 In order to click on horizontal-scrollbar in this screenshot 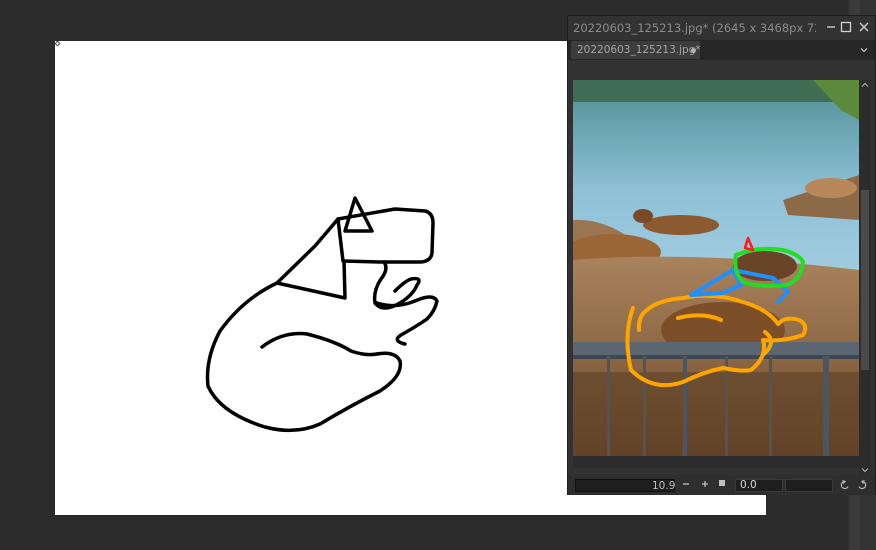, I will do `click(716, 462)`.